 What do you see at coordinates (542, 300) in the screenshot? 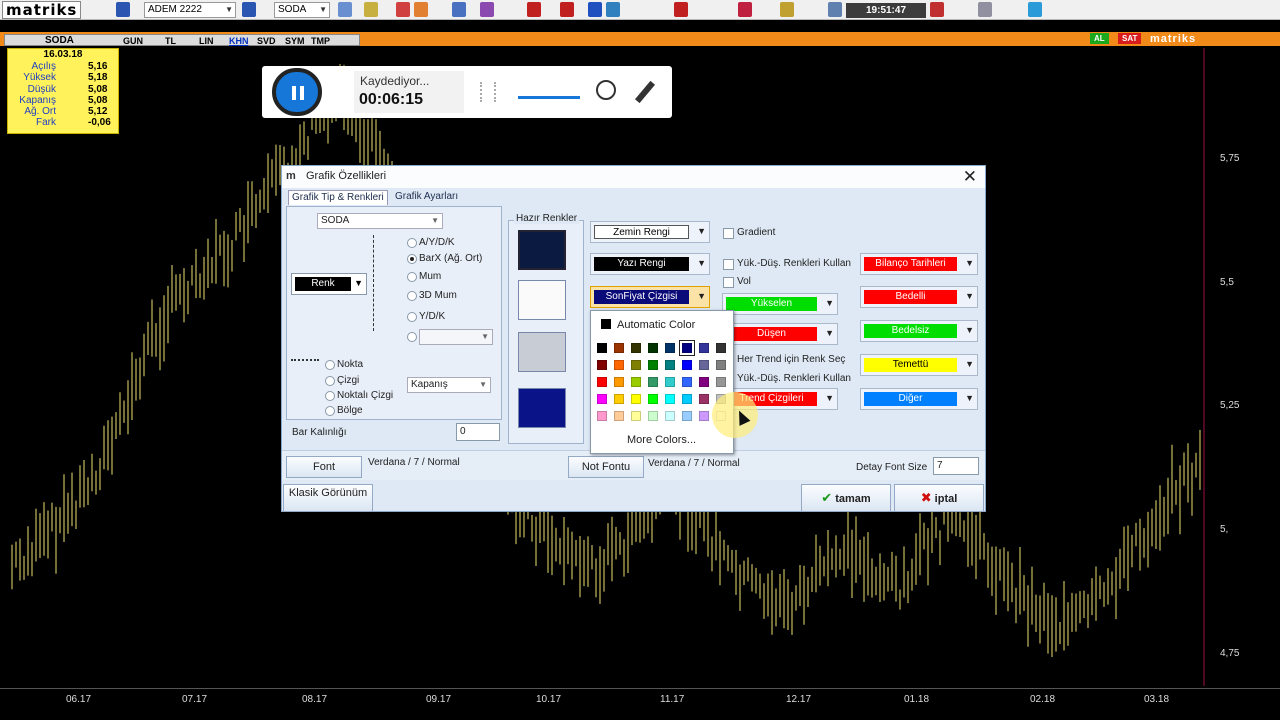
I see `preset-light` at bounding box center [542, 300].